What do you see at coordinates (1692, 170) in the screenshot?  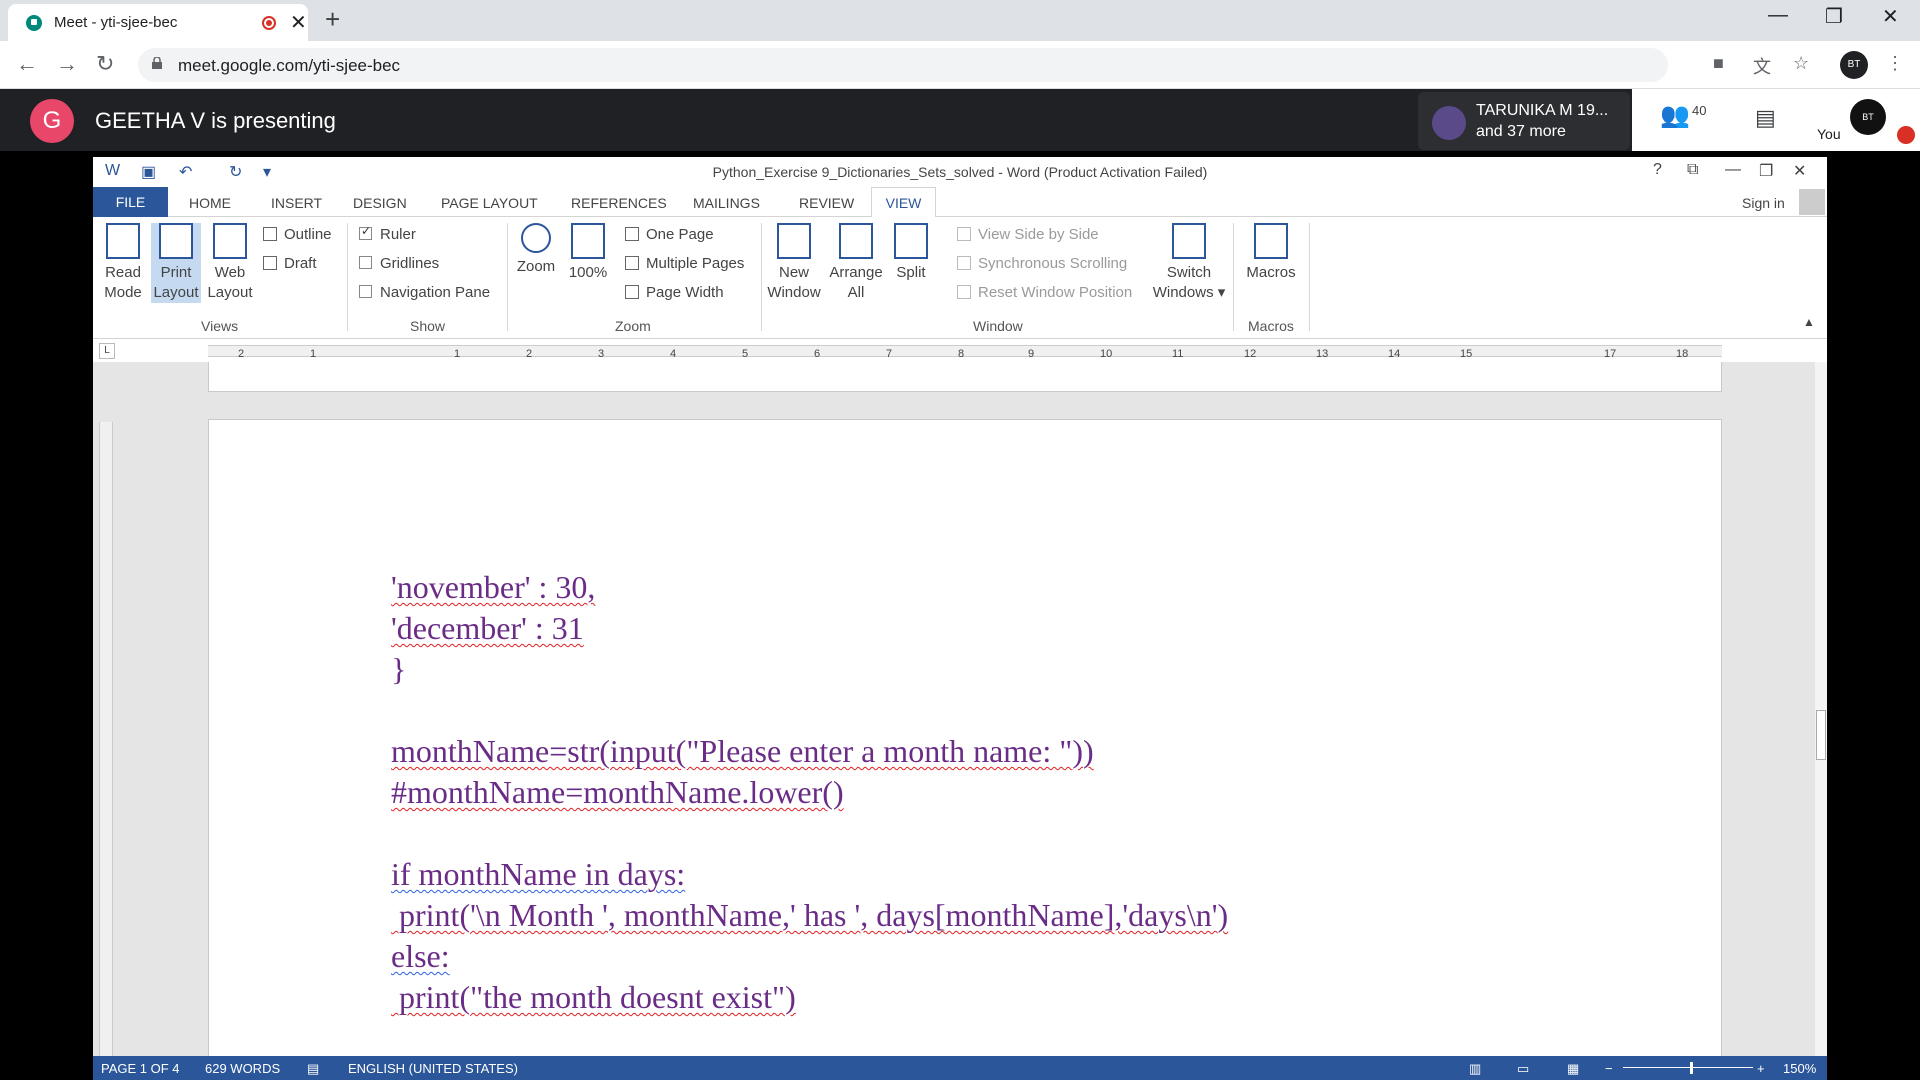 I see `ribbon-display-icon: ⧉` at bounding box center [1692, 170].